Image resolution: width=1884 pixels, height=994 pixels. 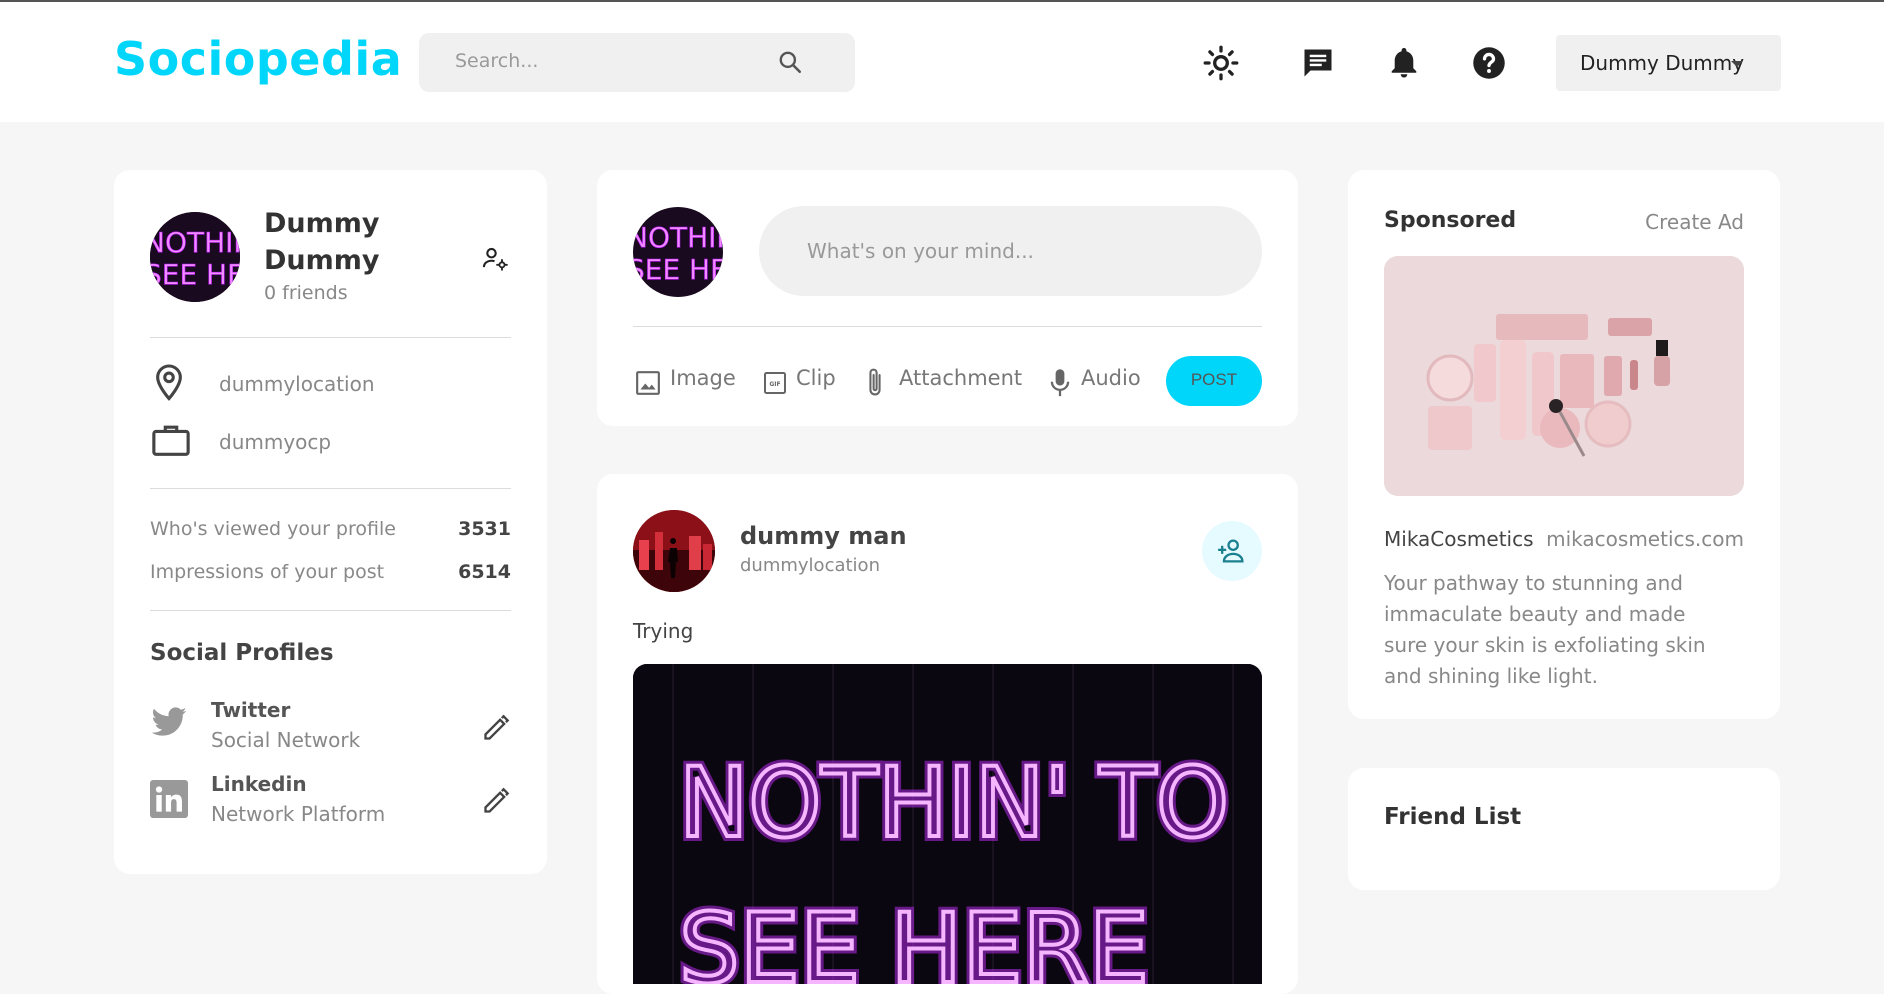 I want to click on manage-account-icon, so click(x=495, y=259).